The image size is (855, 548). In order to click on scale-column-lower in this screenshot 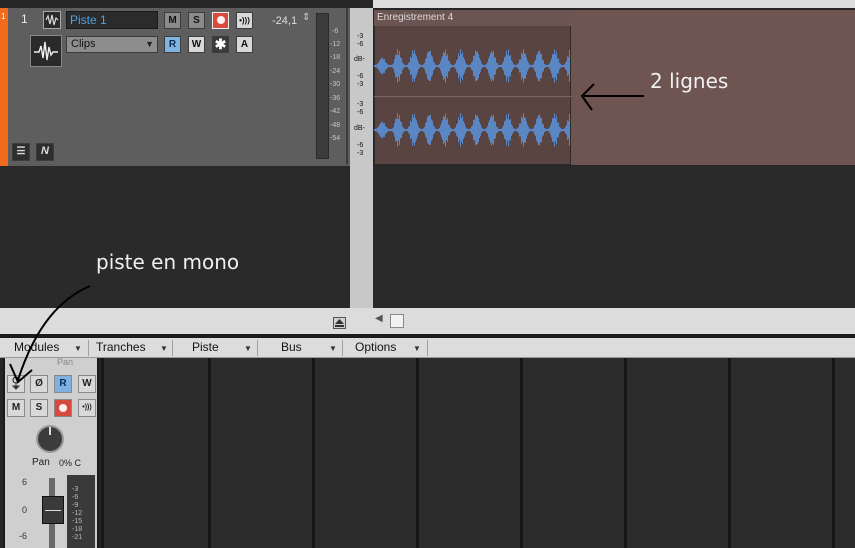, I will do `click(361, 237)`.